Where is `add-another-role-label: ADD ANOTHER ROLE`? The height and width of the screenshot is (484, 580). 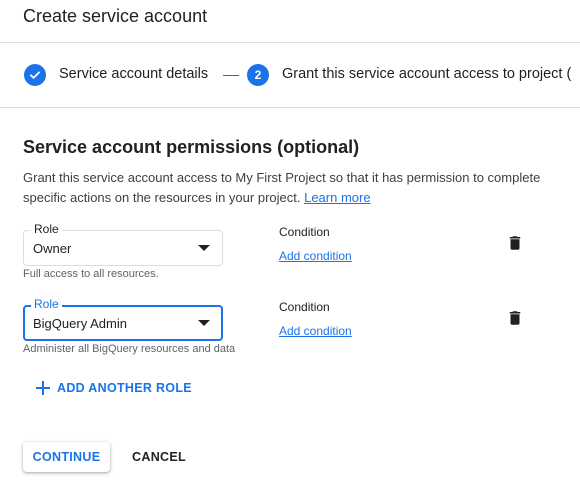
add-another-role-label: ADD ANOTHER ROLE is located at coordinates (124, 388).